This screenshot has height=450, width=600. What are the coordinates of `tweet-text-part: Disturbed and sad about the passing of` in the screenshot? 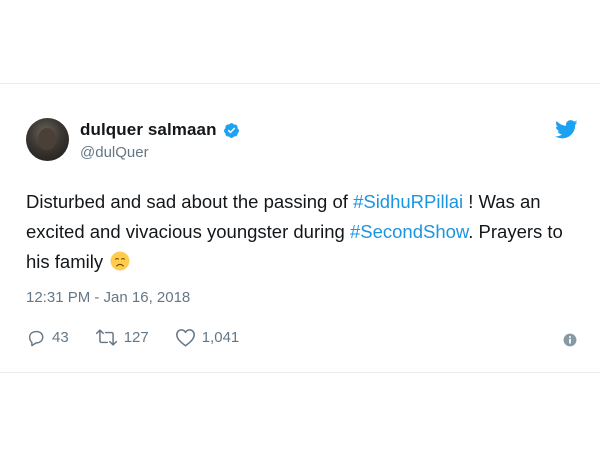 It's located at (190, 201).